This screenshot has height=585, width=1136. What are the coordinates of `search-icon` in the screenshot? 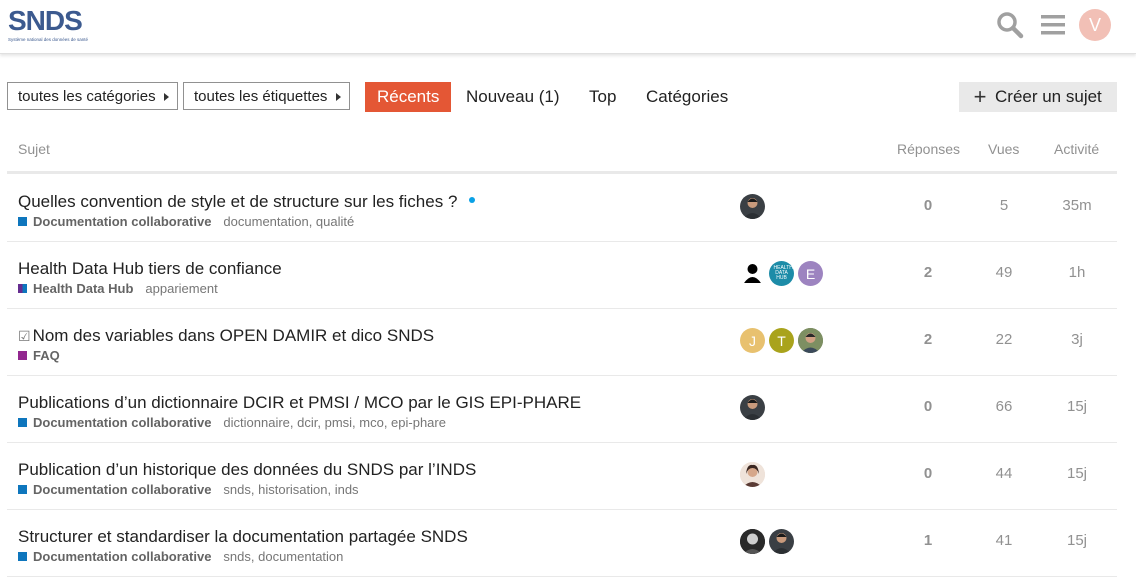 It's located at (1010, 25).